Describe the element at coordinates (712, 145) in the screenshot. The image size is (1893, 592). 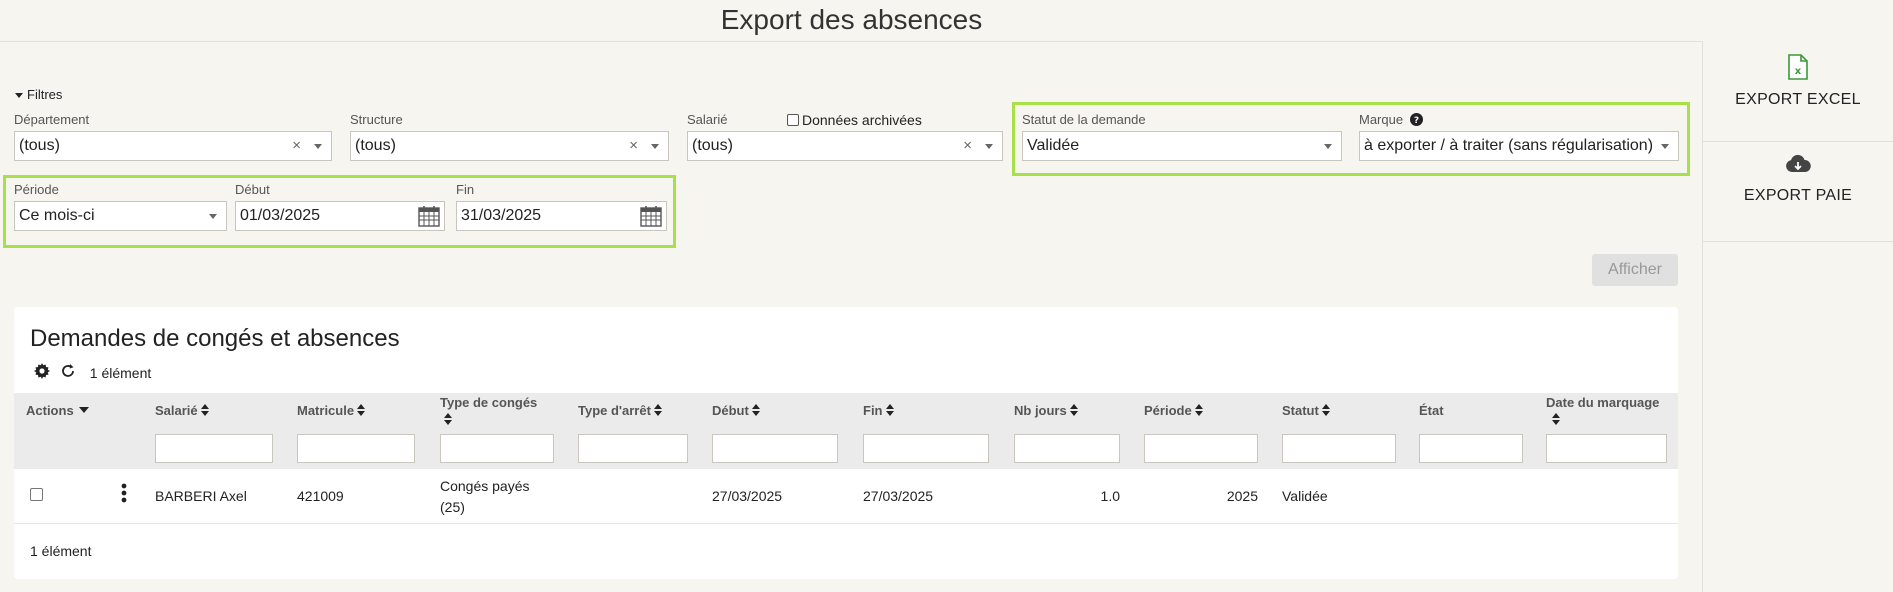
I see `salarie-value: (tous)` at that location.